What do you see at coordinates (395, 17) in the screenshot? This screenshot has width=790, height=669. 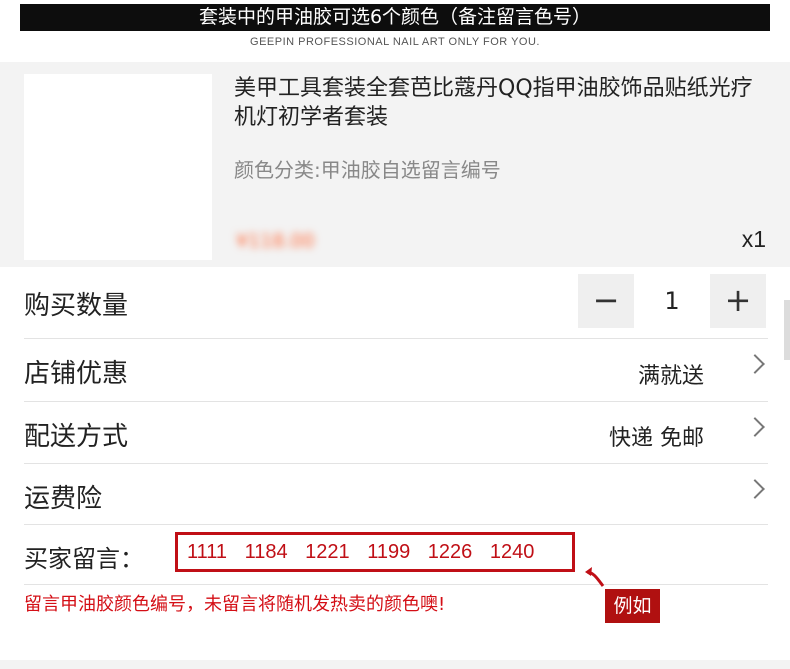 I see `header-banner: 套装中的甲油胶可选6个颜色（备注留言色号）` at bounding box center [395, 17].